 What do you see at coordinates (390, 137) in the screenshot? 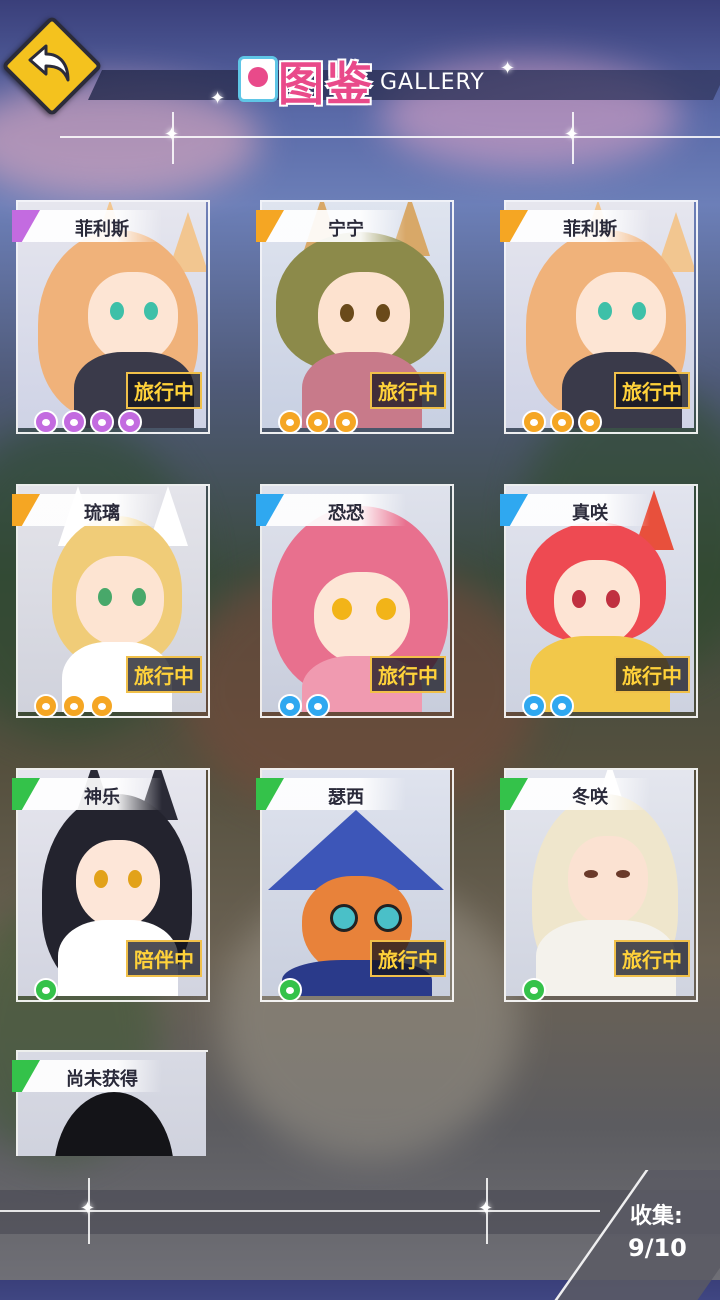
I see `header-divider` at bounding box center [390, 137].